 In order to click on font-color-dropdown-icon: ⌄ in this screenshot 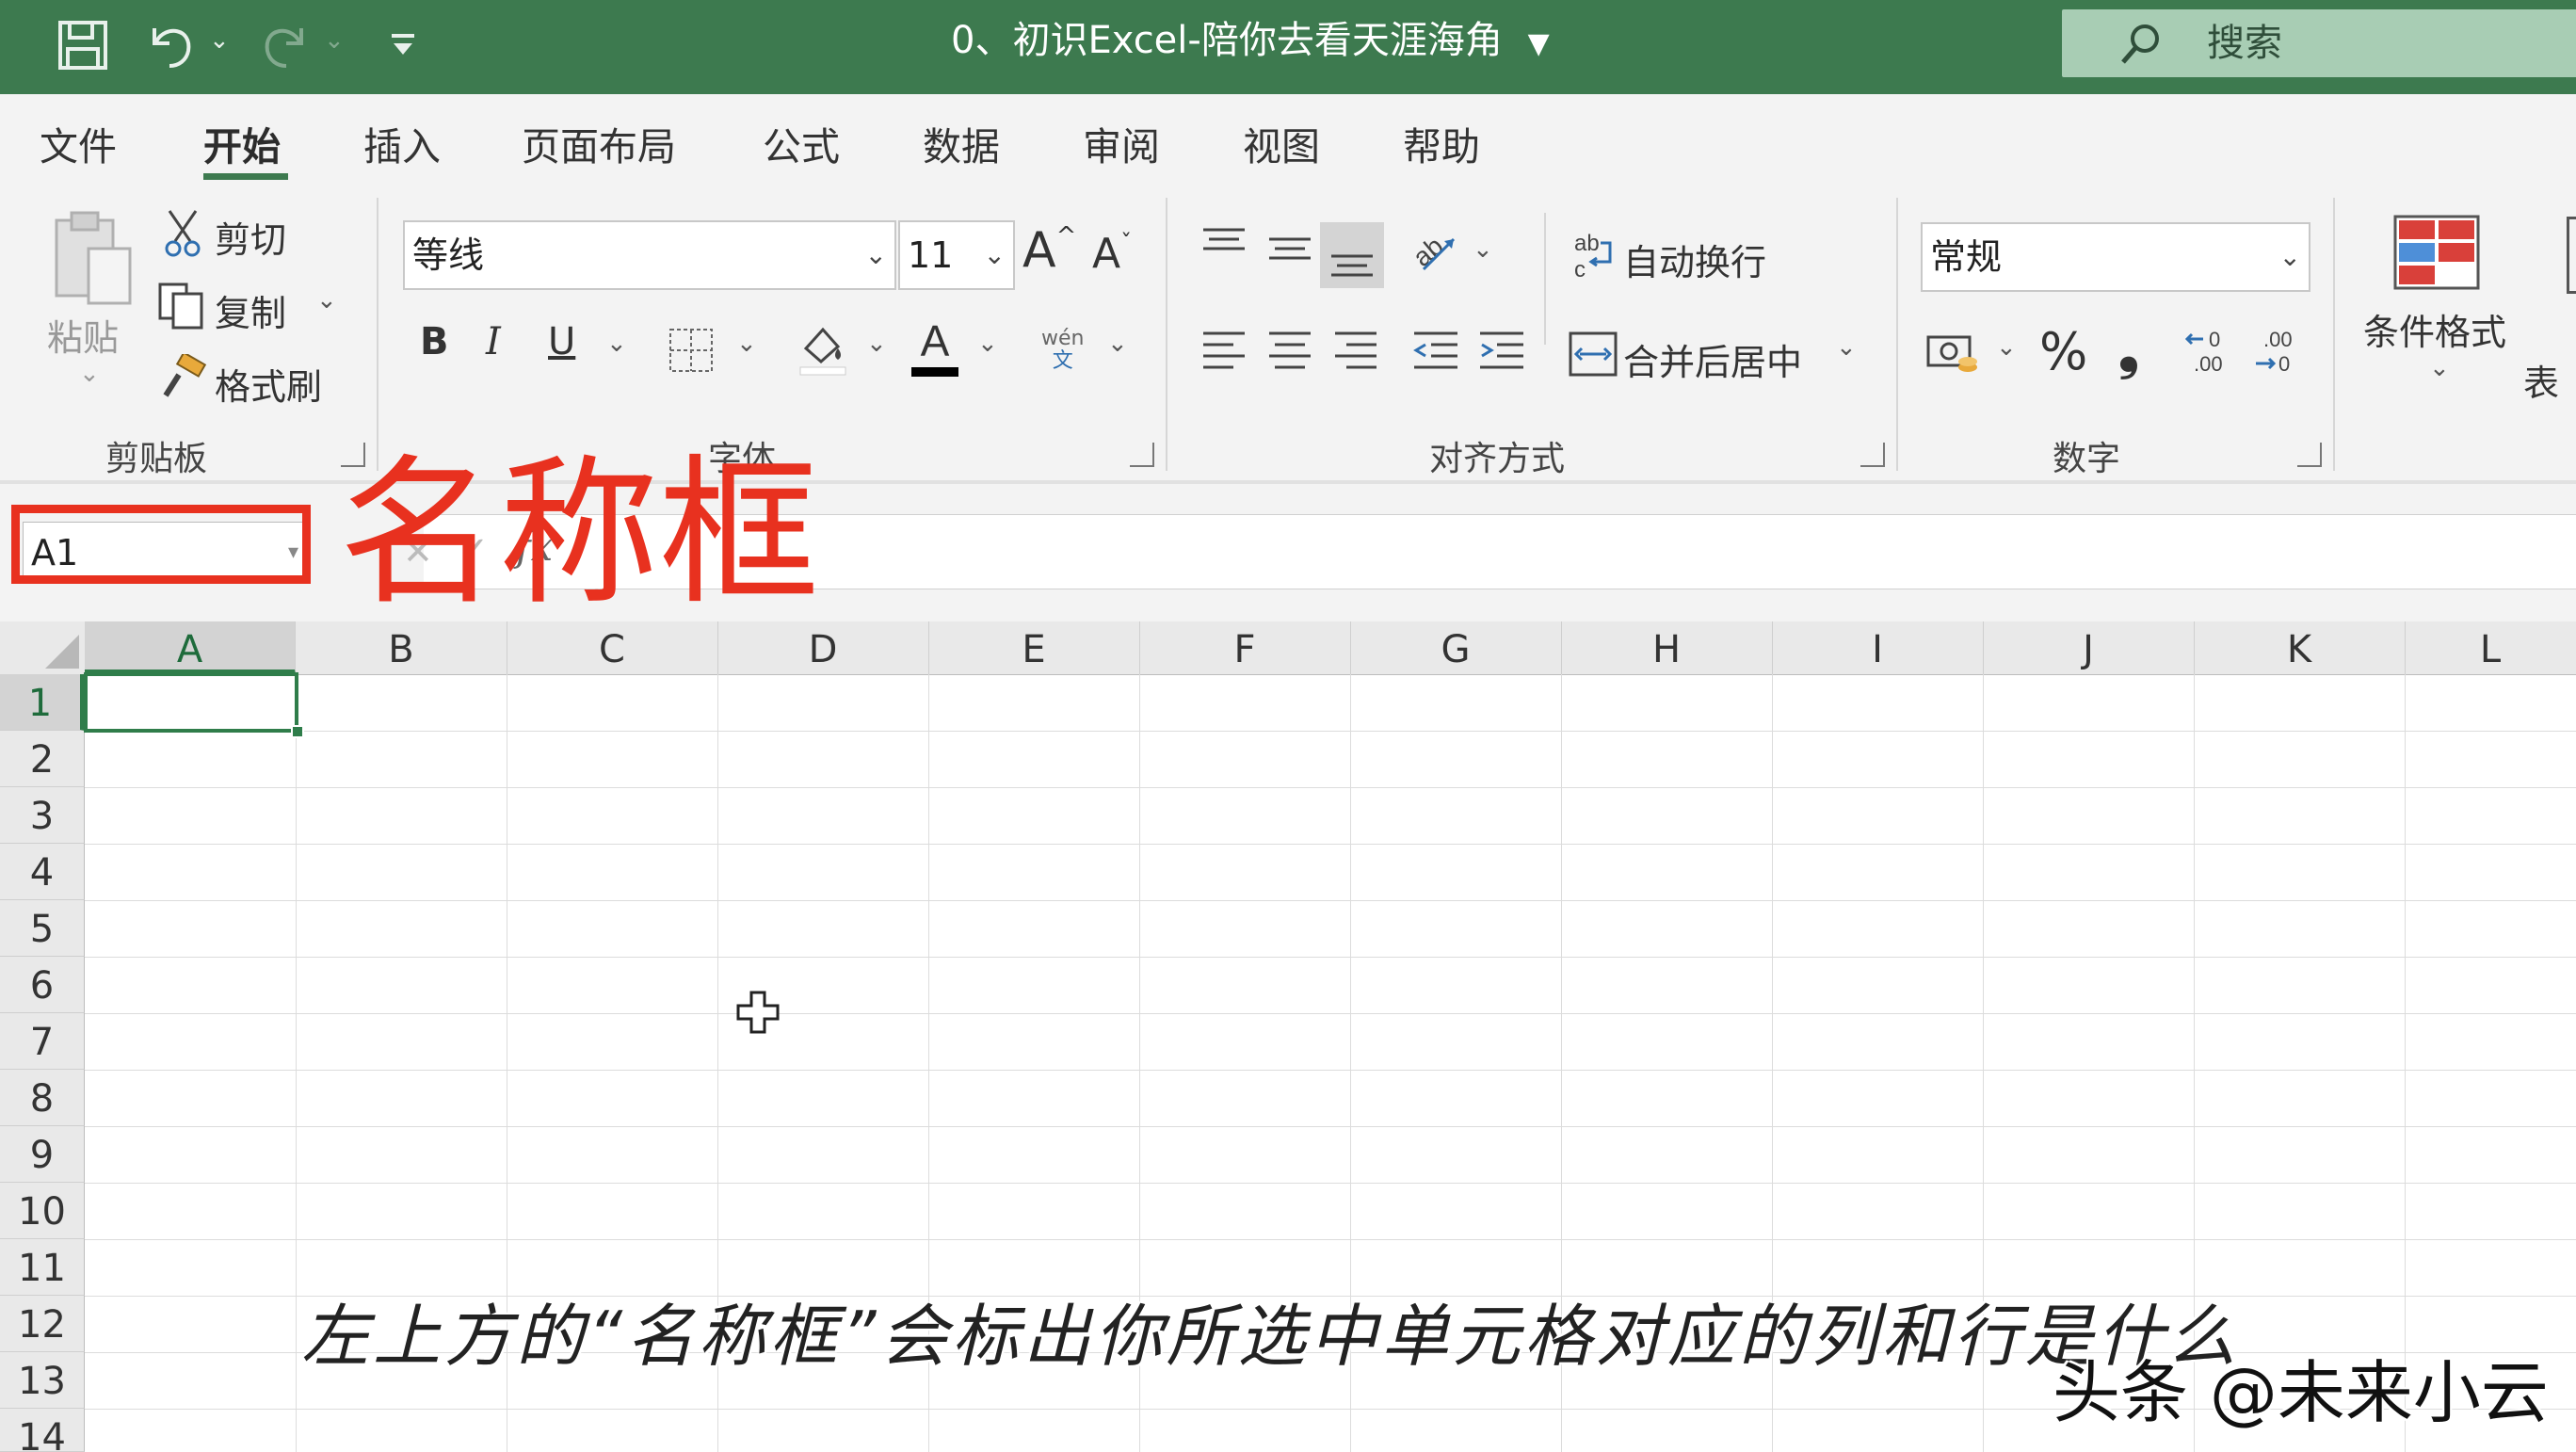, I will do `click(987, 344)`.